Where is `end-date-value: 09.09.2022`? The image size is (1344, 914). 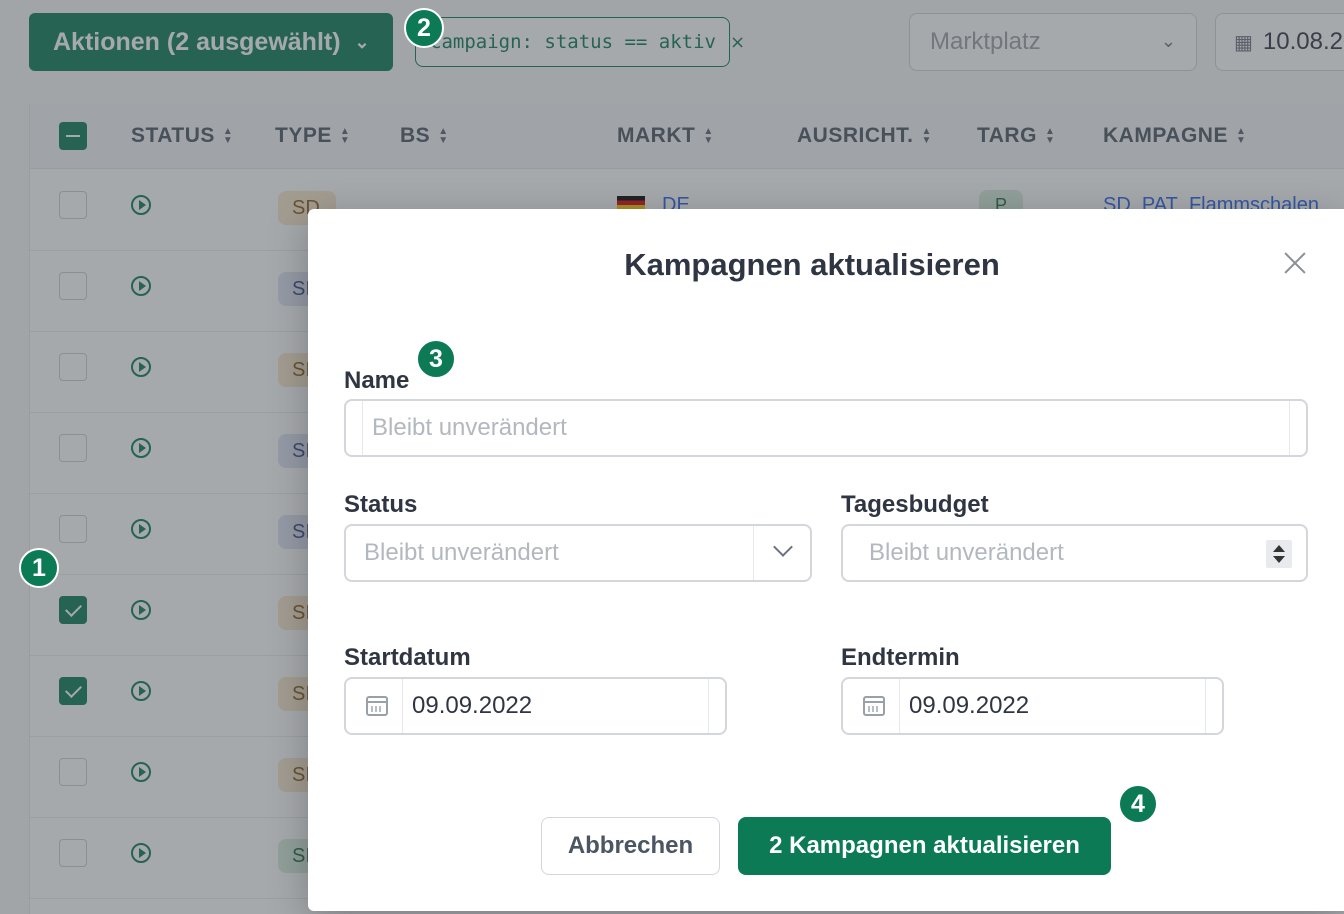
end-date-value: 09.09.2022 is located at coordinates (969, 705).